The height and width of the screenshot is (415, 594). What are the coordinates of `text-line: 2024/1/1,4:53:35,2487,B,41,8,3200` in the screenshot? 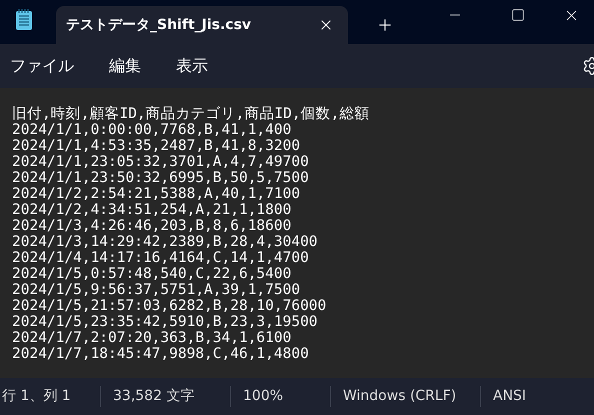 It's located at (156, 146).